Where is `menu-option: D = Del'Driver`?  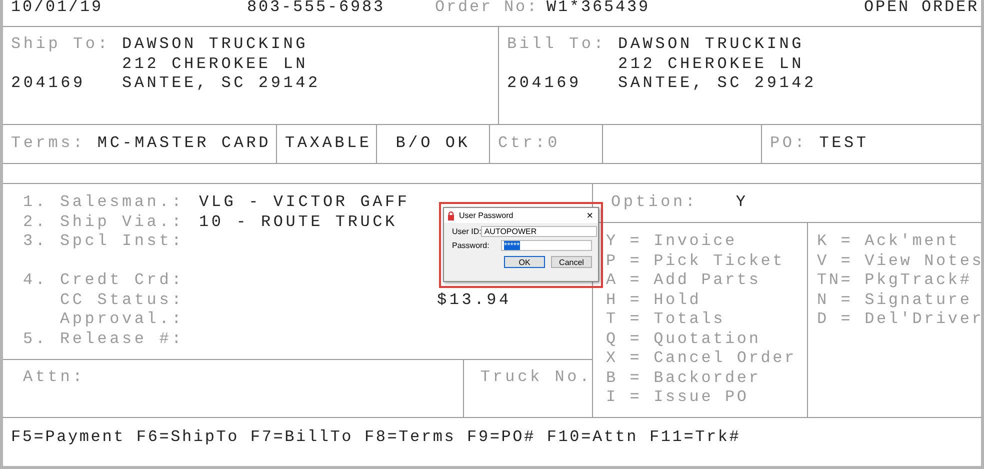
menu-option: D = Del'Driver is located at coordinates (899, 320).